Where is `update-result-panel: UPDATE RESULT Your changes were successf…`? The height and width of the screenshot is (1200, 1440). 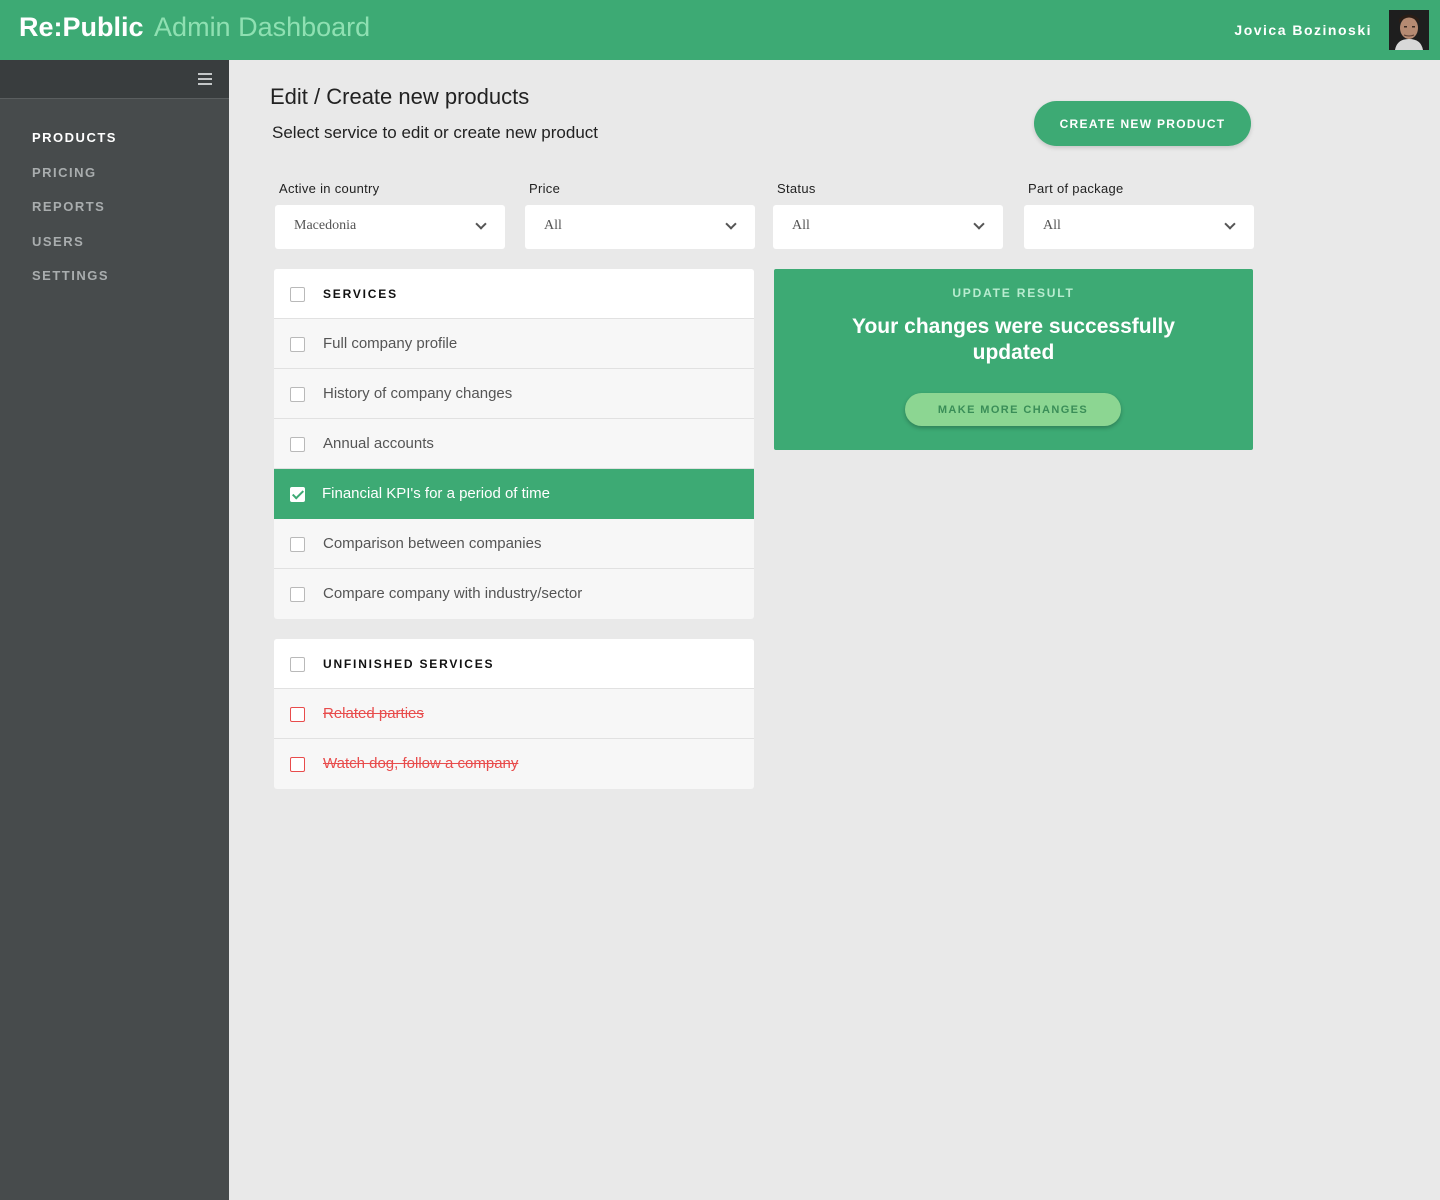
update-result-panel: UPDATE RESULT Your changes were successf… is located at coordinates (1013, 359).